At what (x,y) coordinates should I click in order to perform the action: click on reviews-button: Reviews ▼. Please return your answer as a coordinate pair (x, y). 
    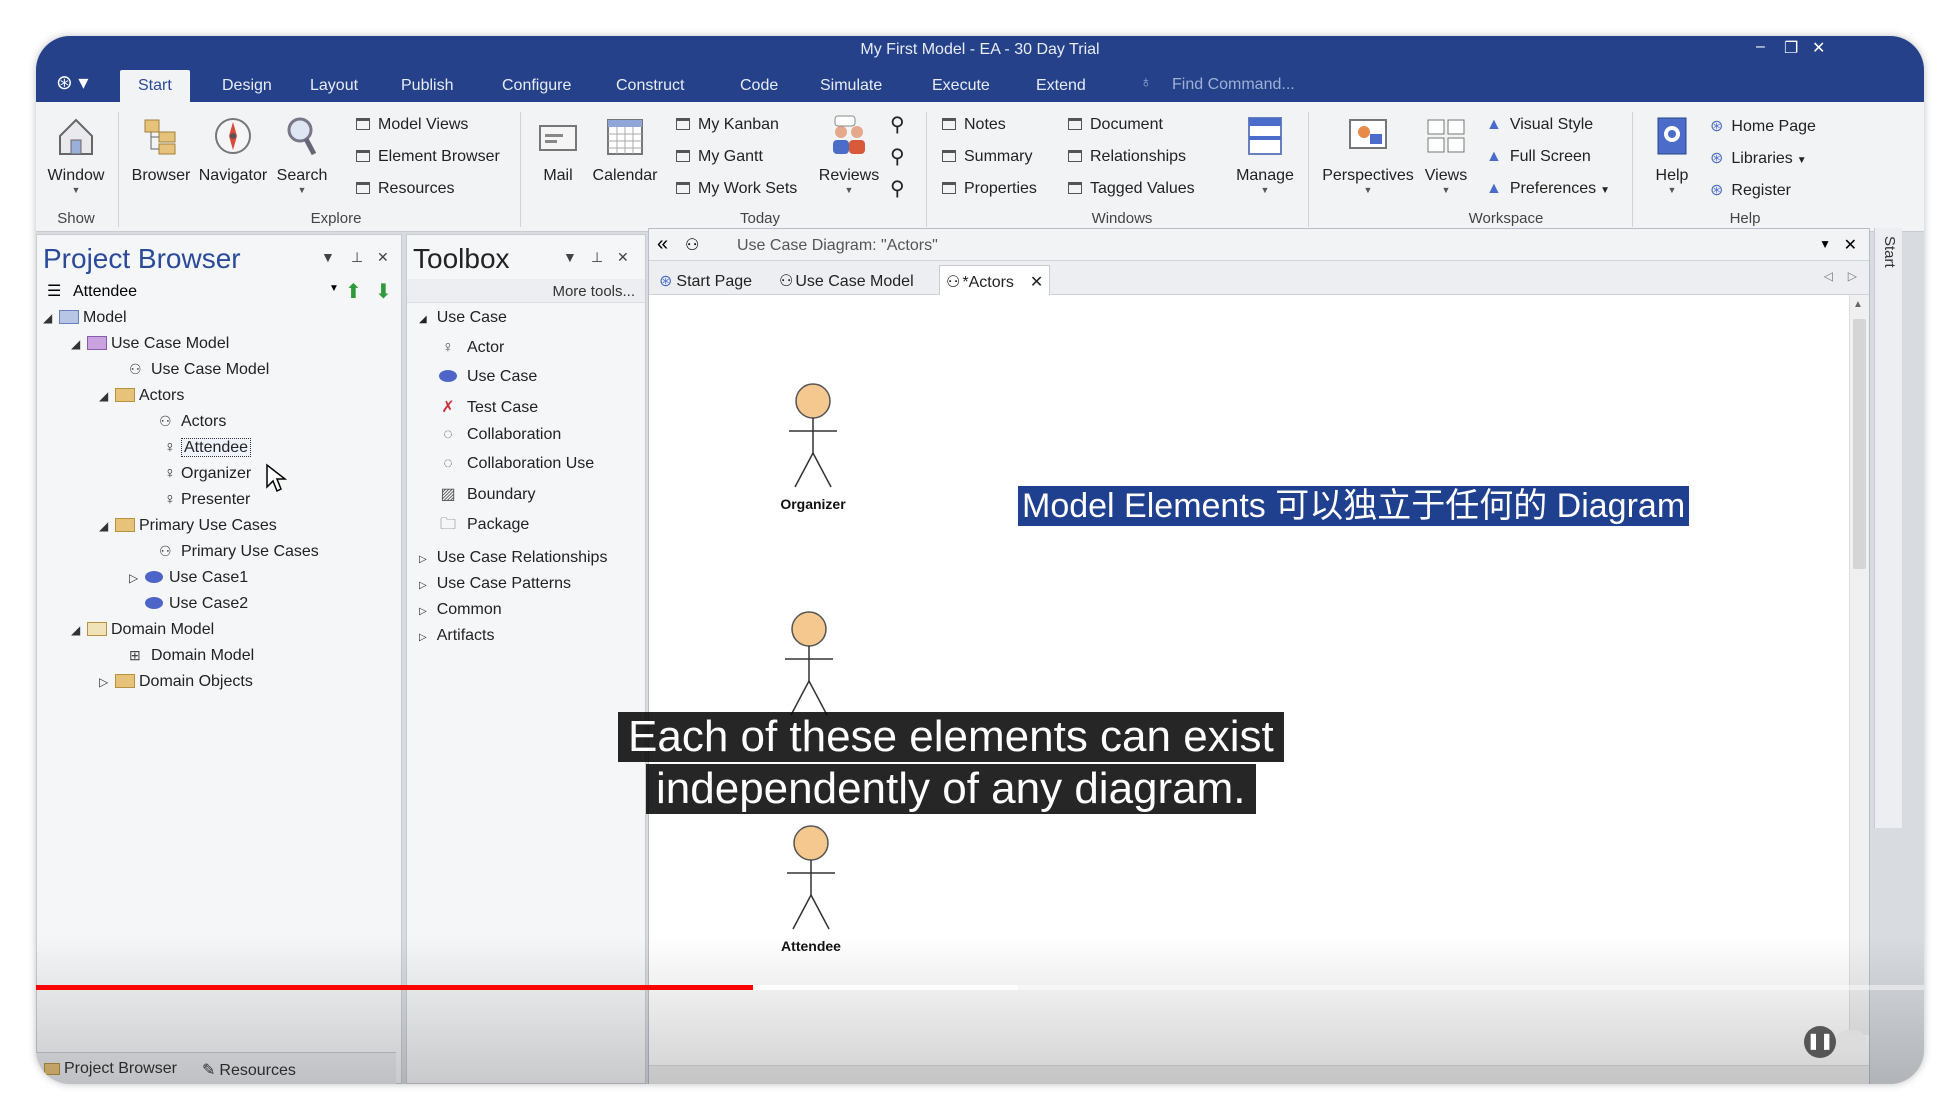
    Looking at the image, I should click on (849, 154).